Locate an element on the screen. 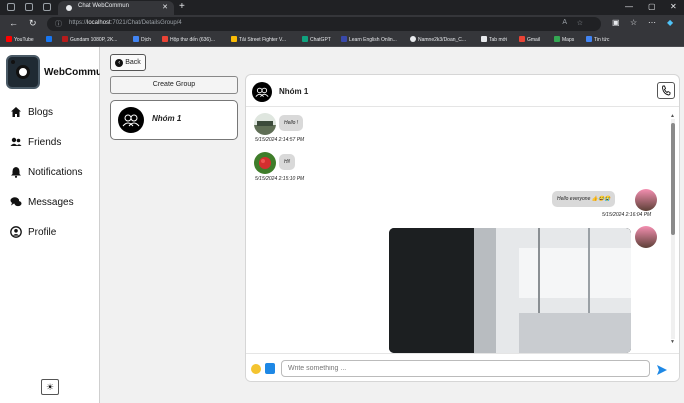  image-upload-icon is located at coordinates (270, 368).